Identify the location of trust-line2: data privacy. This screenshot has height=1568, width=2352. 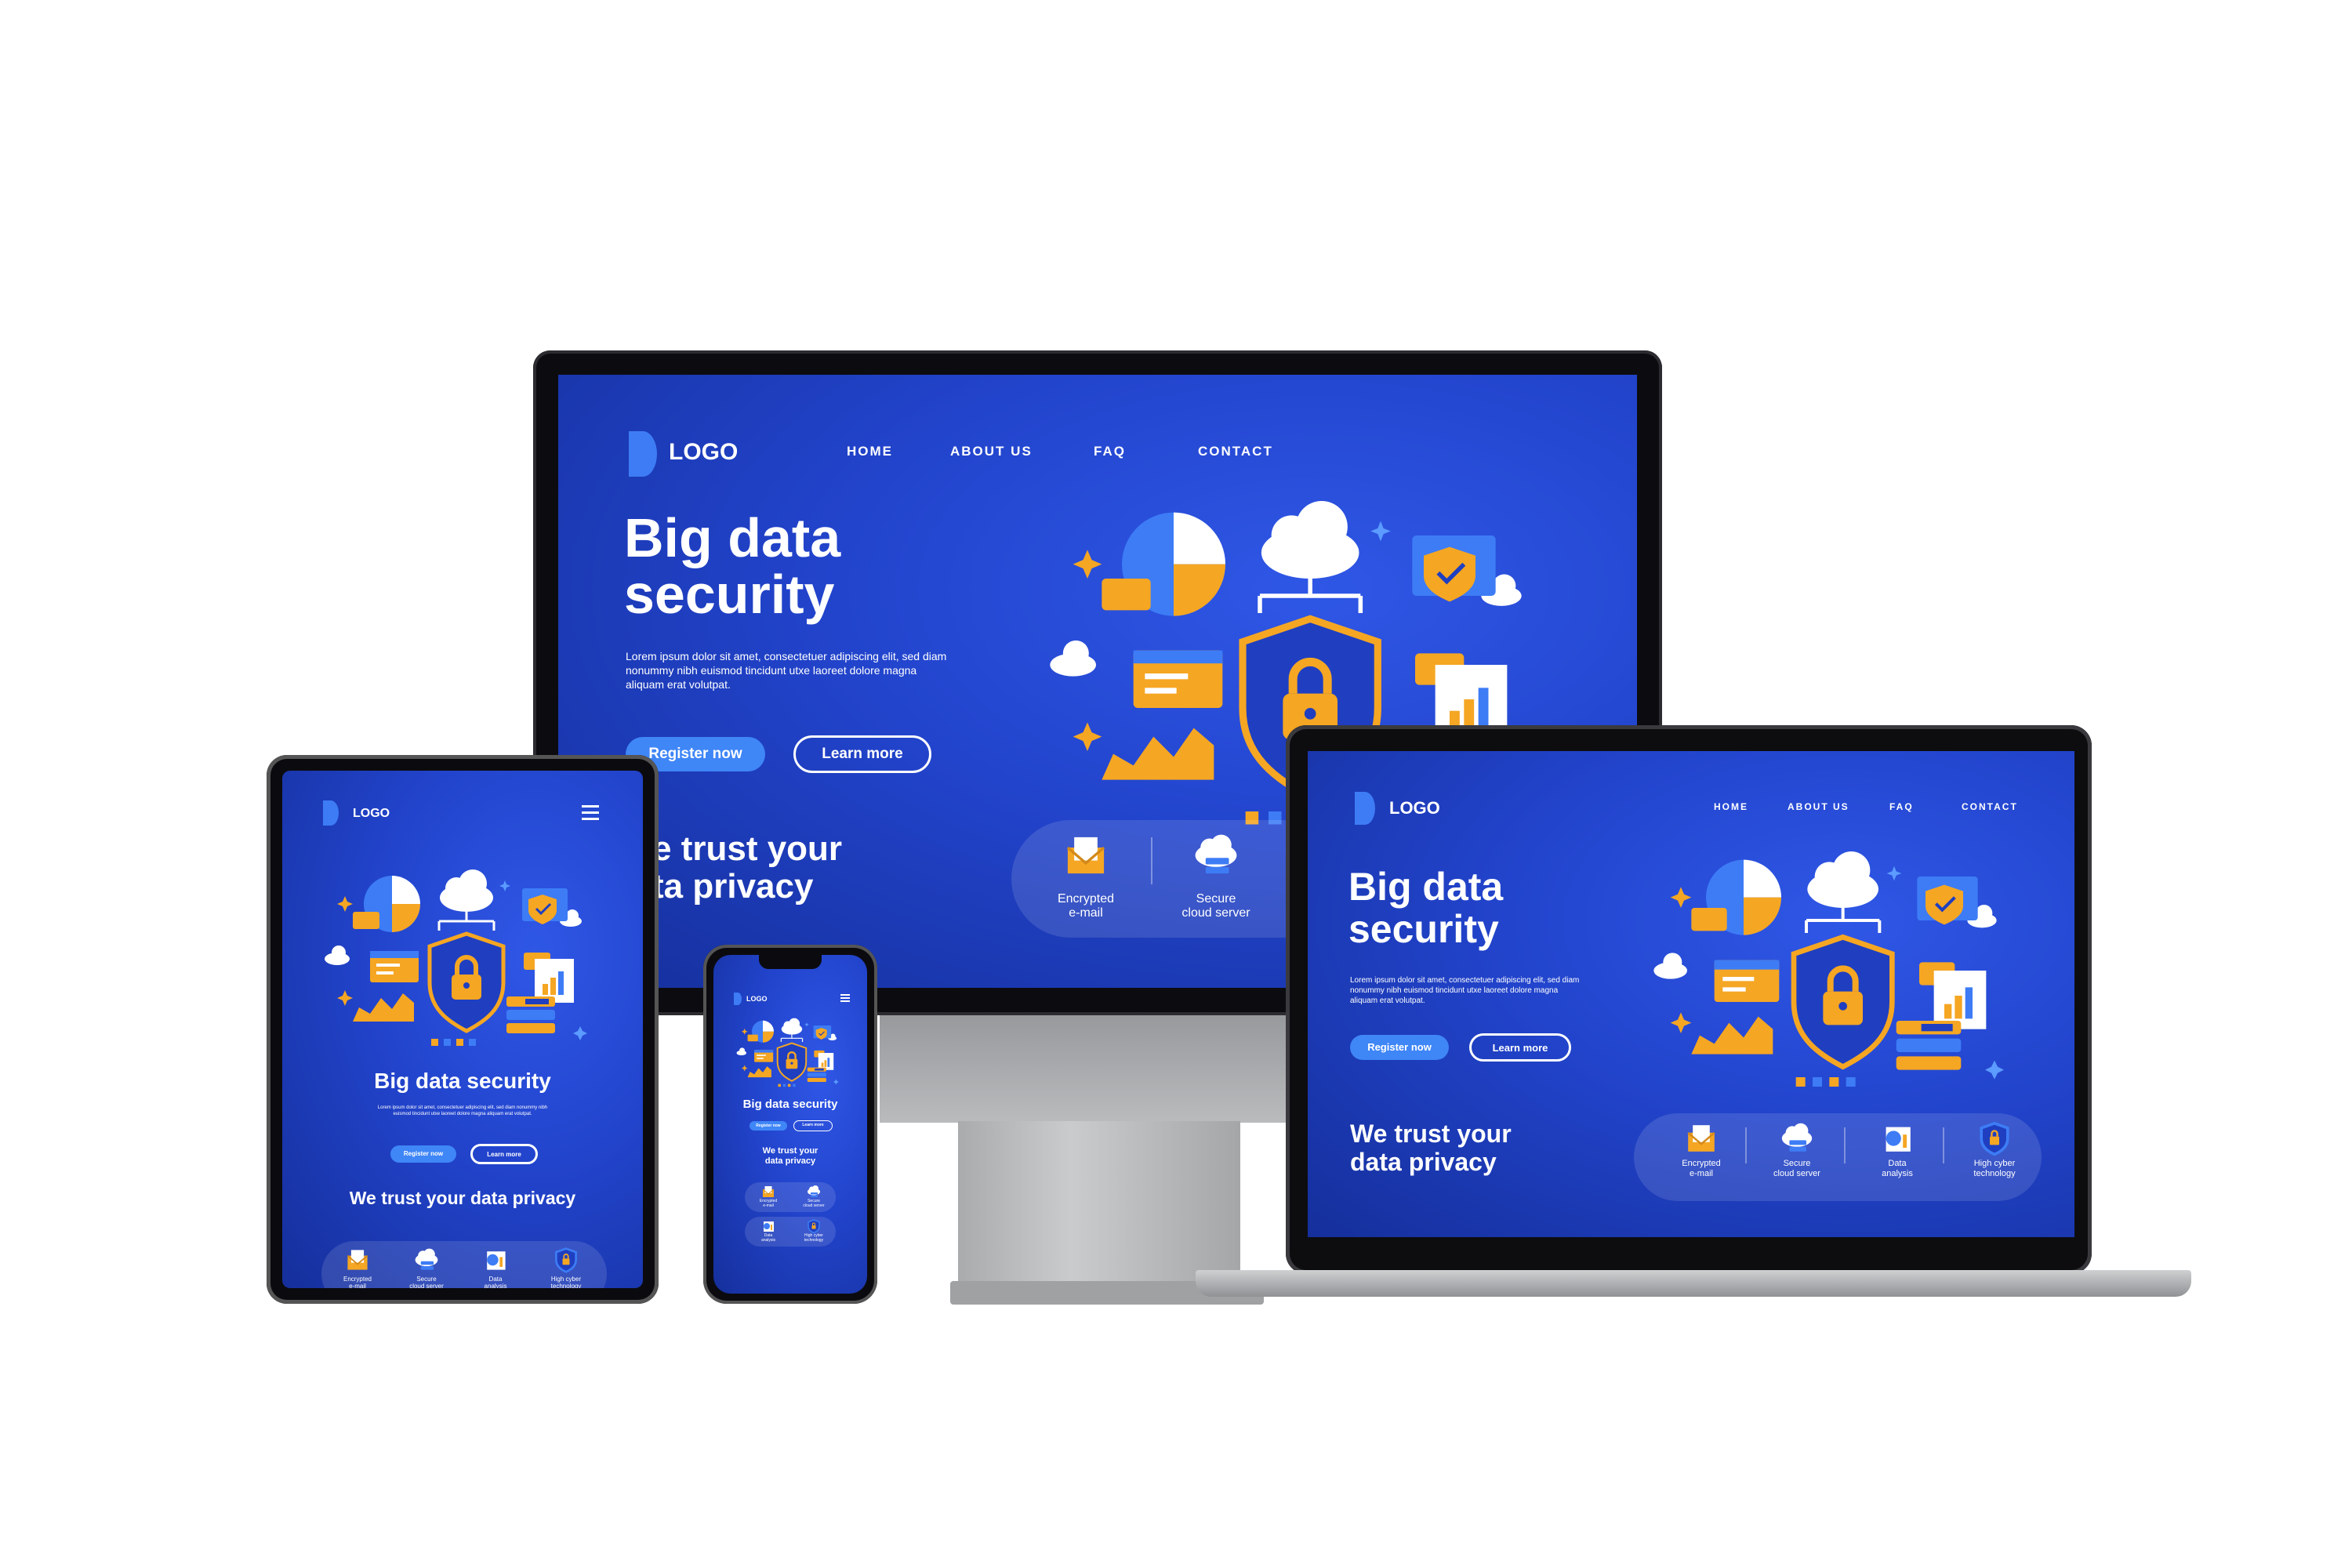
(1423, 1162).